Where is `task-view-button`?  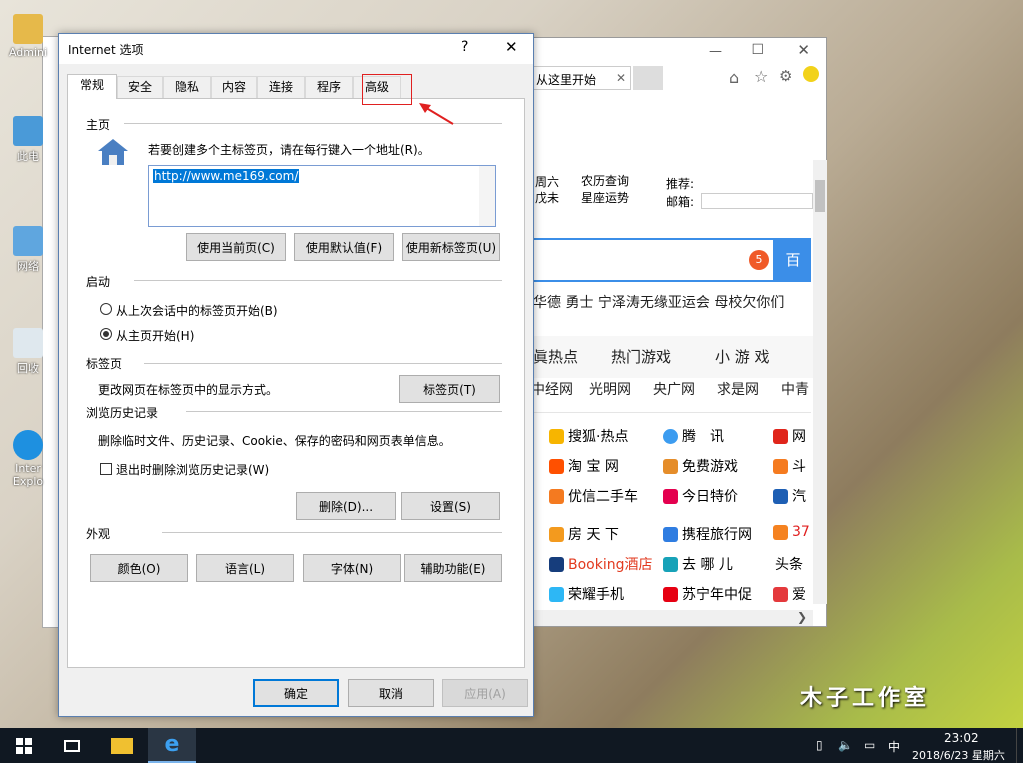 task-view-button is located at coordinates (72, 745).